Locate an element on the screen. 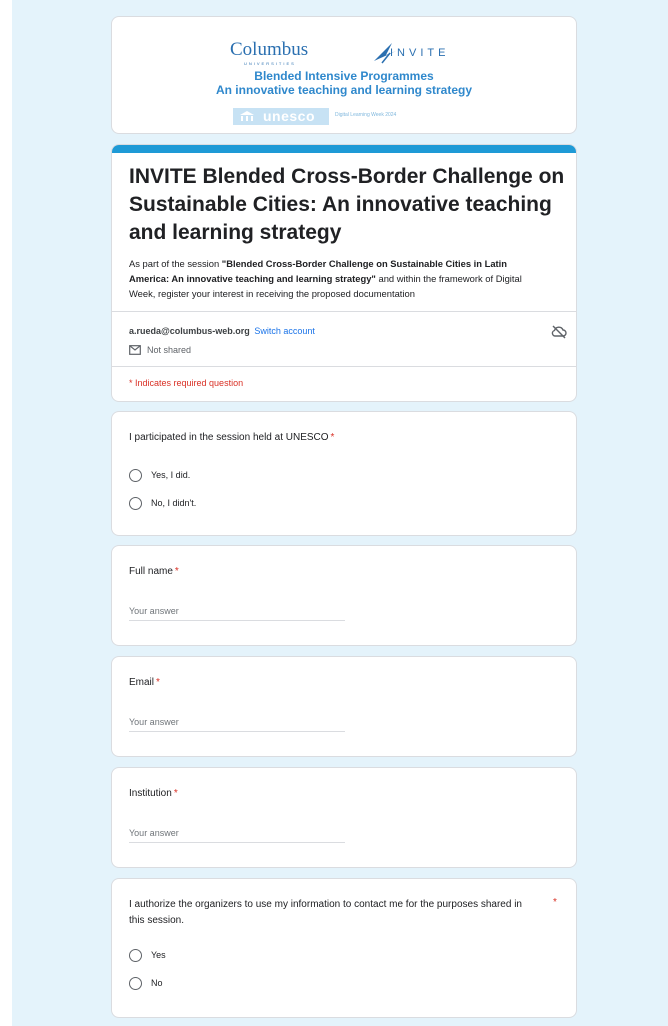 The width and height of the screenshot is (668, 1026). banner-title-line1: Blended Intensive Programmes is located at coordinates (344, 76).